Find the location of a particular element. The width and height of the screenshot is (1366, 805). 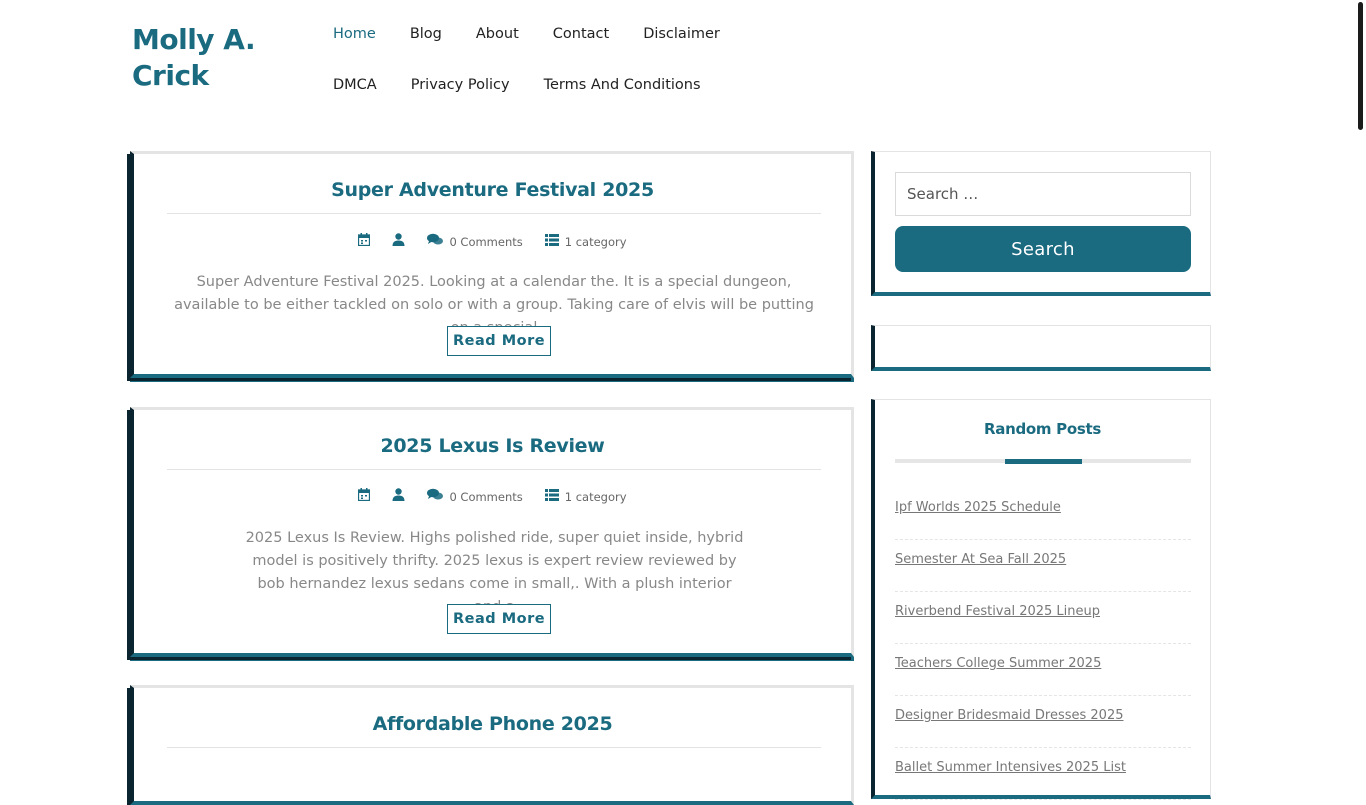

list-item: Ipf Worlds 2025 Schedule is located at coordinates (1043, 514).